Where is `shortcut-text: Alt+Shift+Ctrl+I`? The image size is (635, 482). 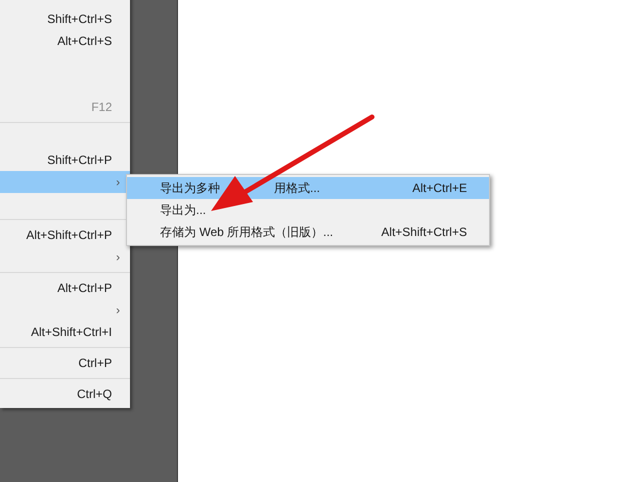
shortcut-text: Alt+Shift+Ctrl+I is located at coordinates (71, 332).